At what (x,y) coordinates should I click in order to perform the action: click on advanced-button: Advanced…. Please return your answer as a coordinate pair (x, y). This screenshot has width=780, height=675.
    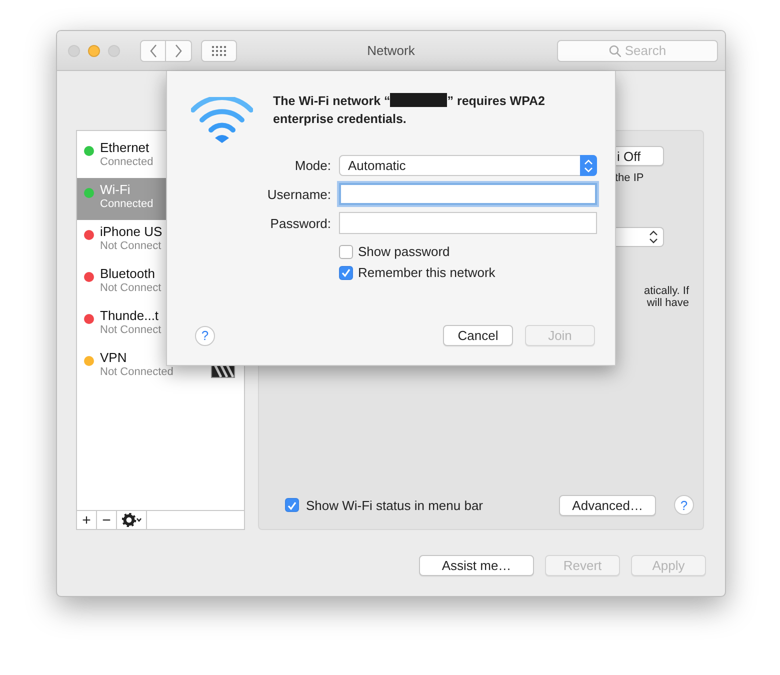
    Looking at the image, I should click on (607, 505).